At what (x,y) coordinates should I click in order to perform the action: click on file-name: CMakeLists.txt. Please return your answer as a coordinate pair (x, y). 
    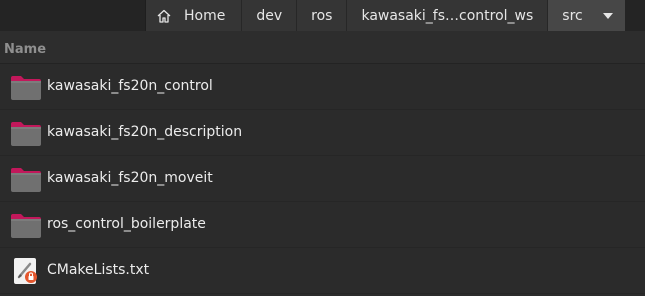
    Looking at the image, I should click on (98, 270).